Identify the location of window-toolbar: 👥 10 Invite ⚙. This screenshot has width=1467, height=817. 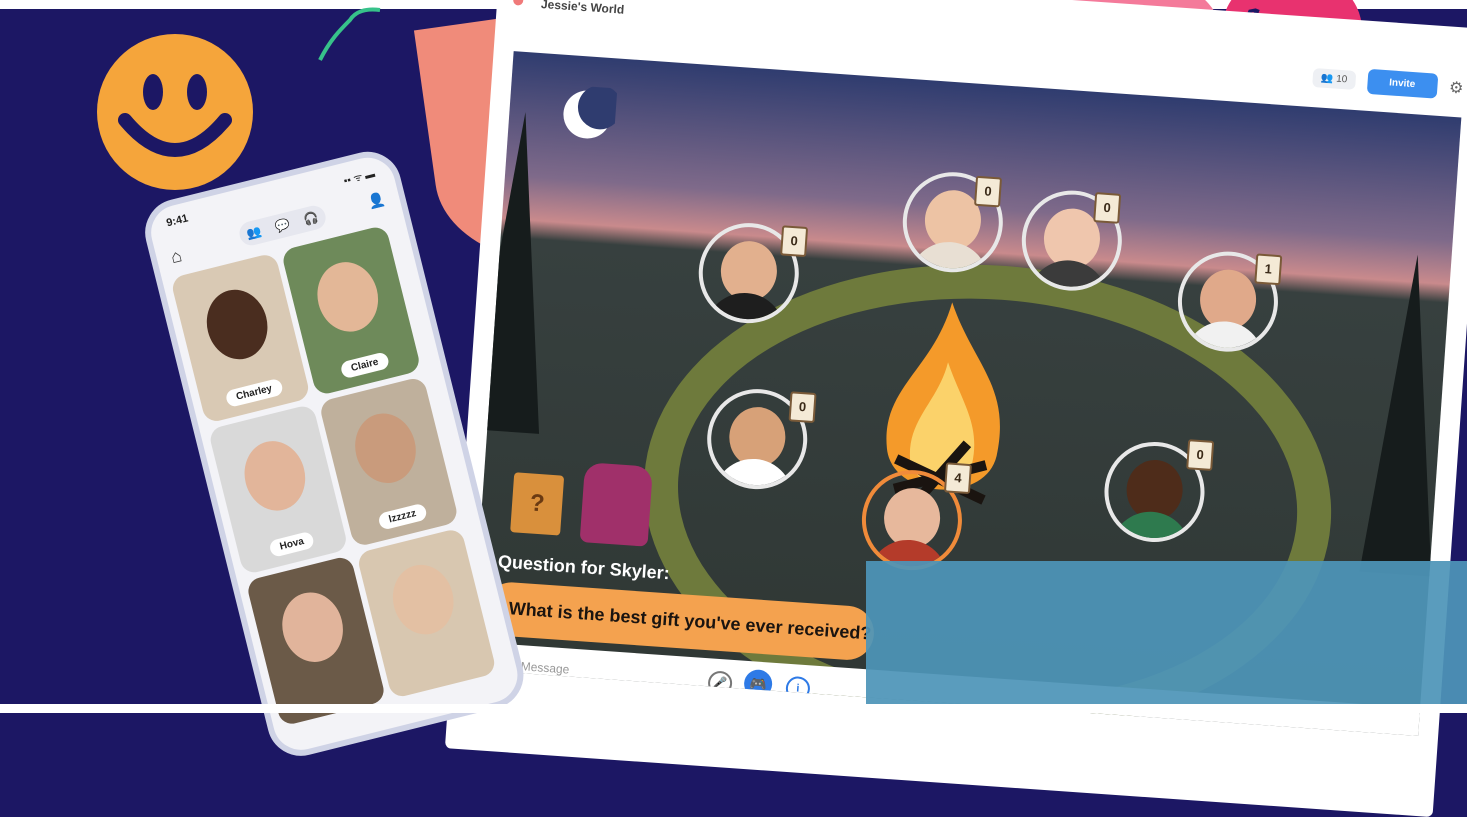
(1388, 82).